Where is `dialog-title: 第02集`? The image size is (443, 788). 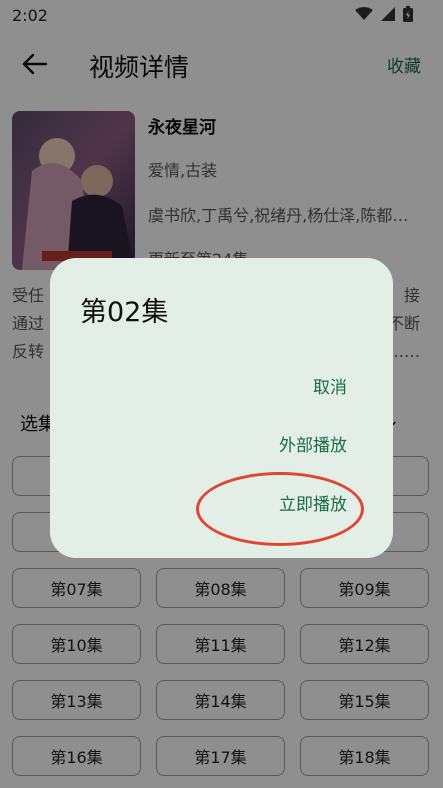 dialog-title: 第02集 is located at coordinates (124, 312).